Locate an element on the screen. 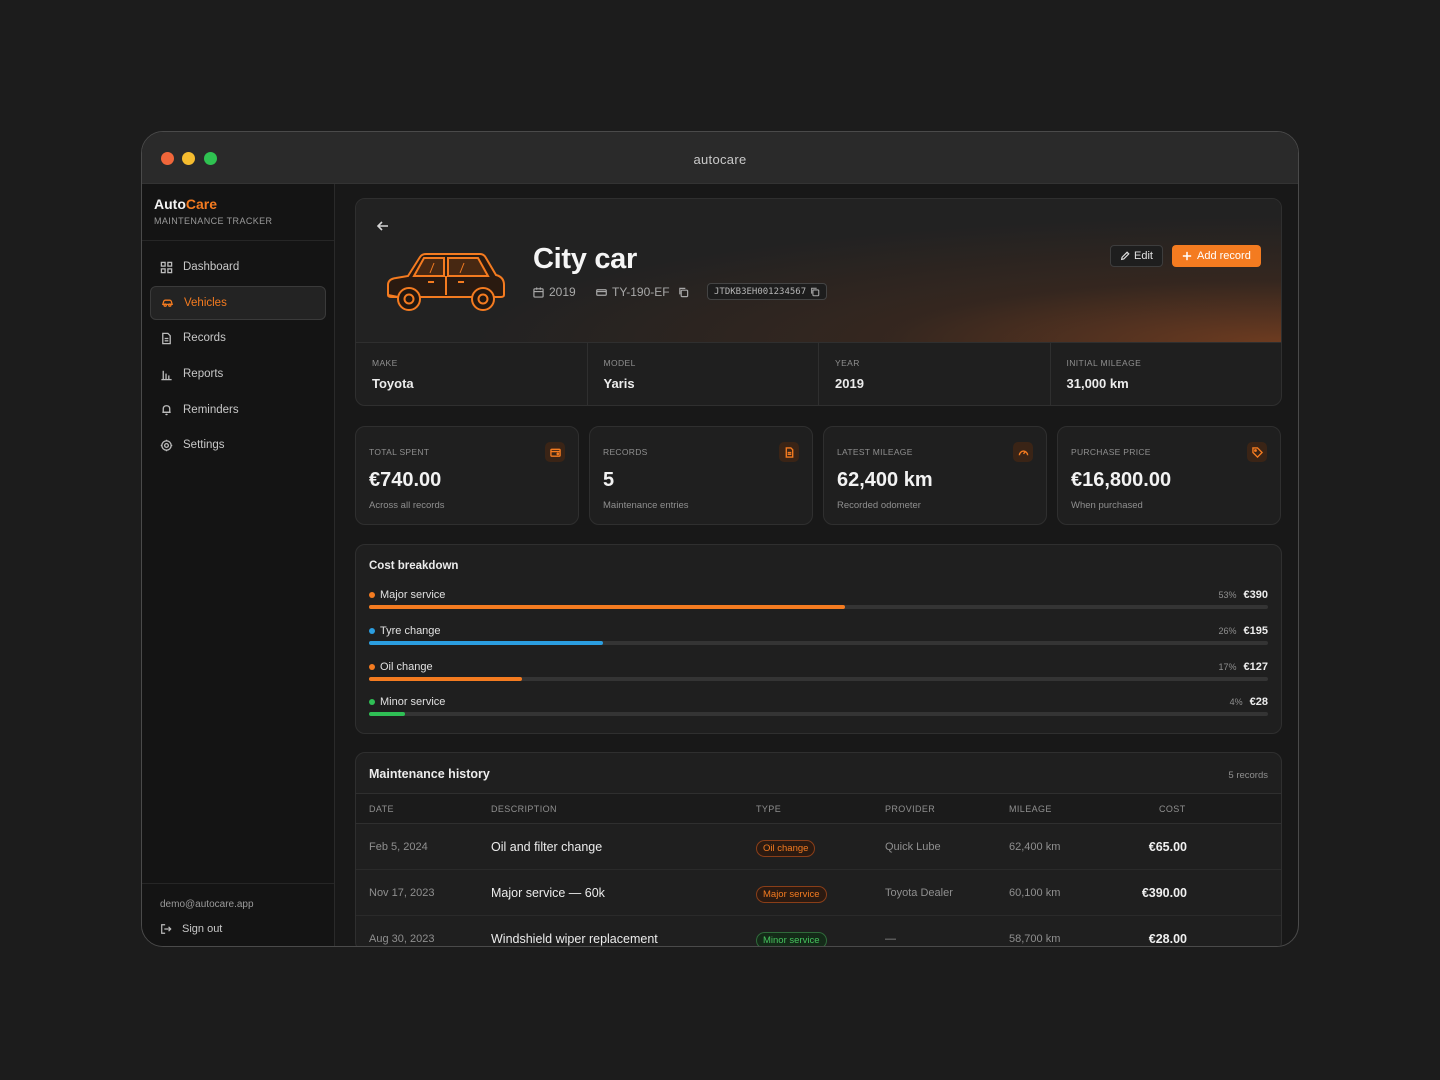 The image size is (1440, 1080). stat-label: RECORDS is located at coordinates (625, 452).